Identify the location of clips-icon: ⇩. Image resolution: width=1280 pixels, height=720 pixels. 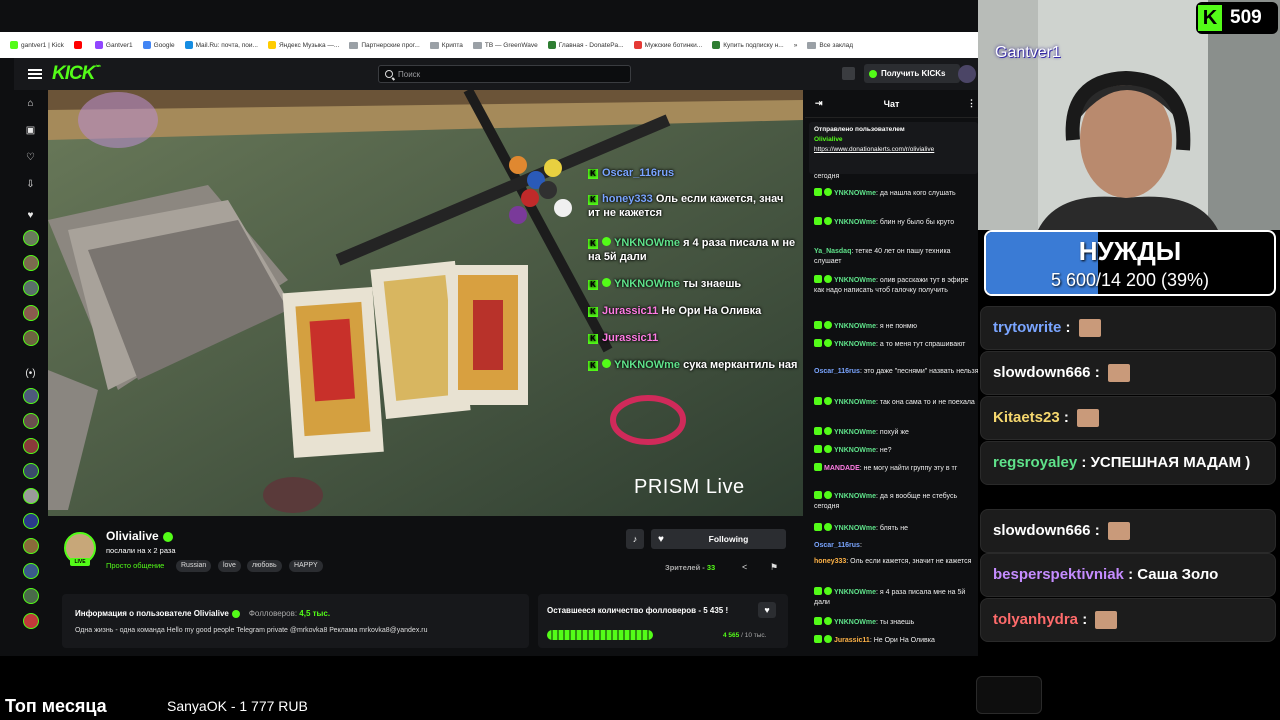
(30, 184).